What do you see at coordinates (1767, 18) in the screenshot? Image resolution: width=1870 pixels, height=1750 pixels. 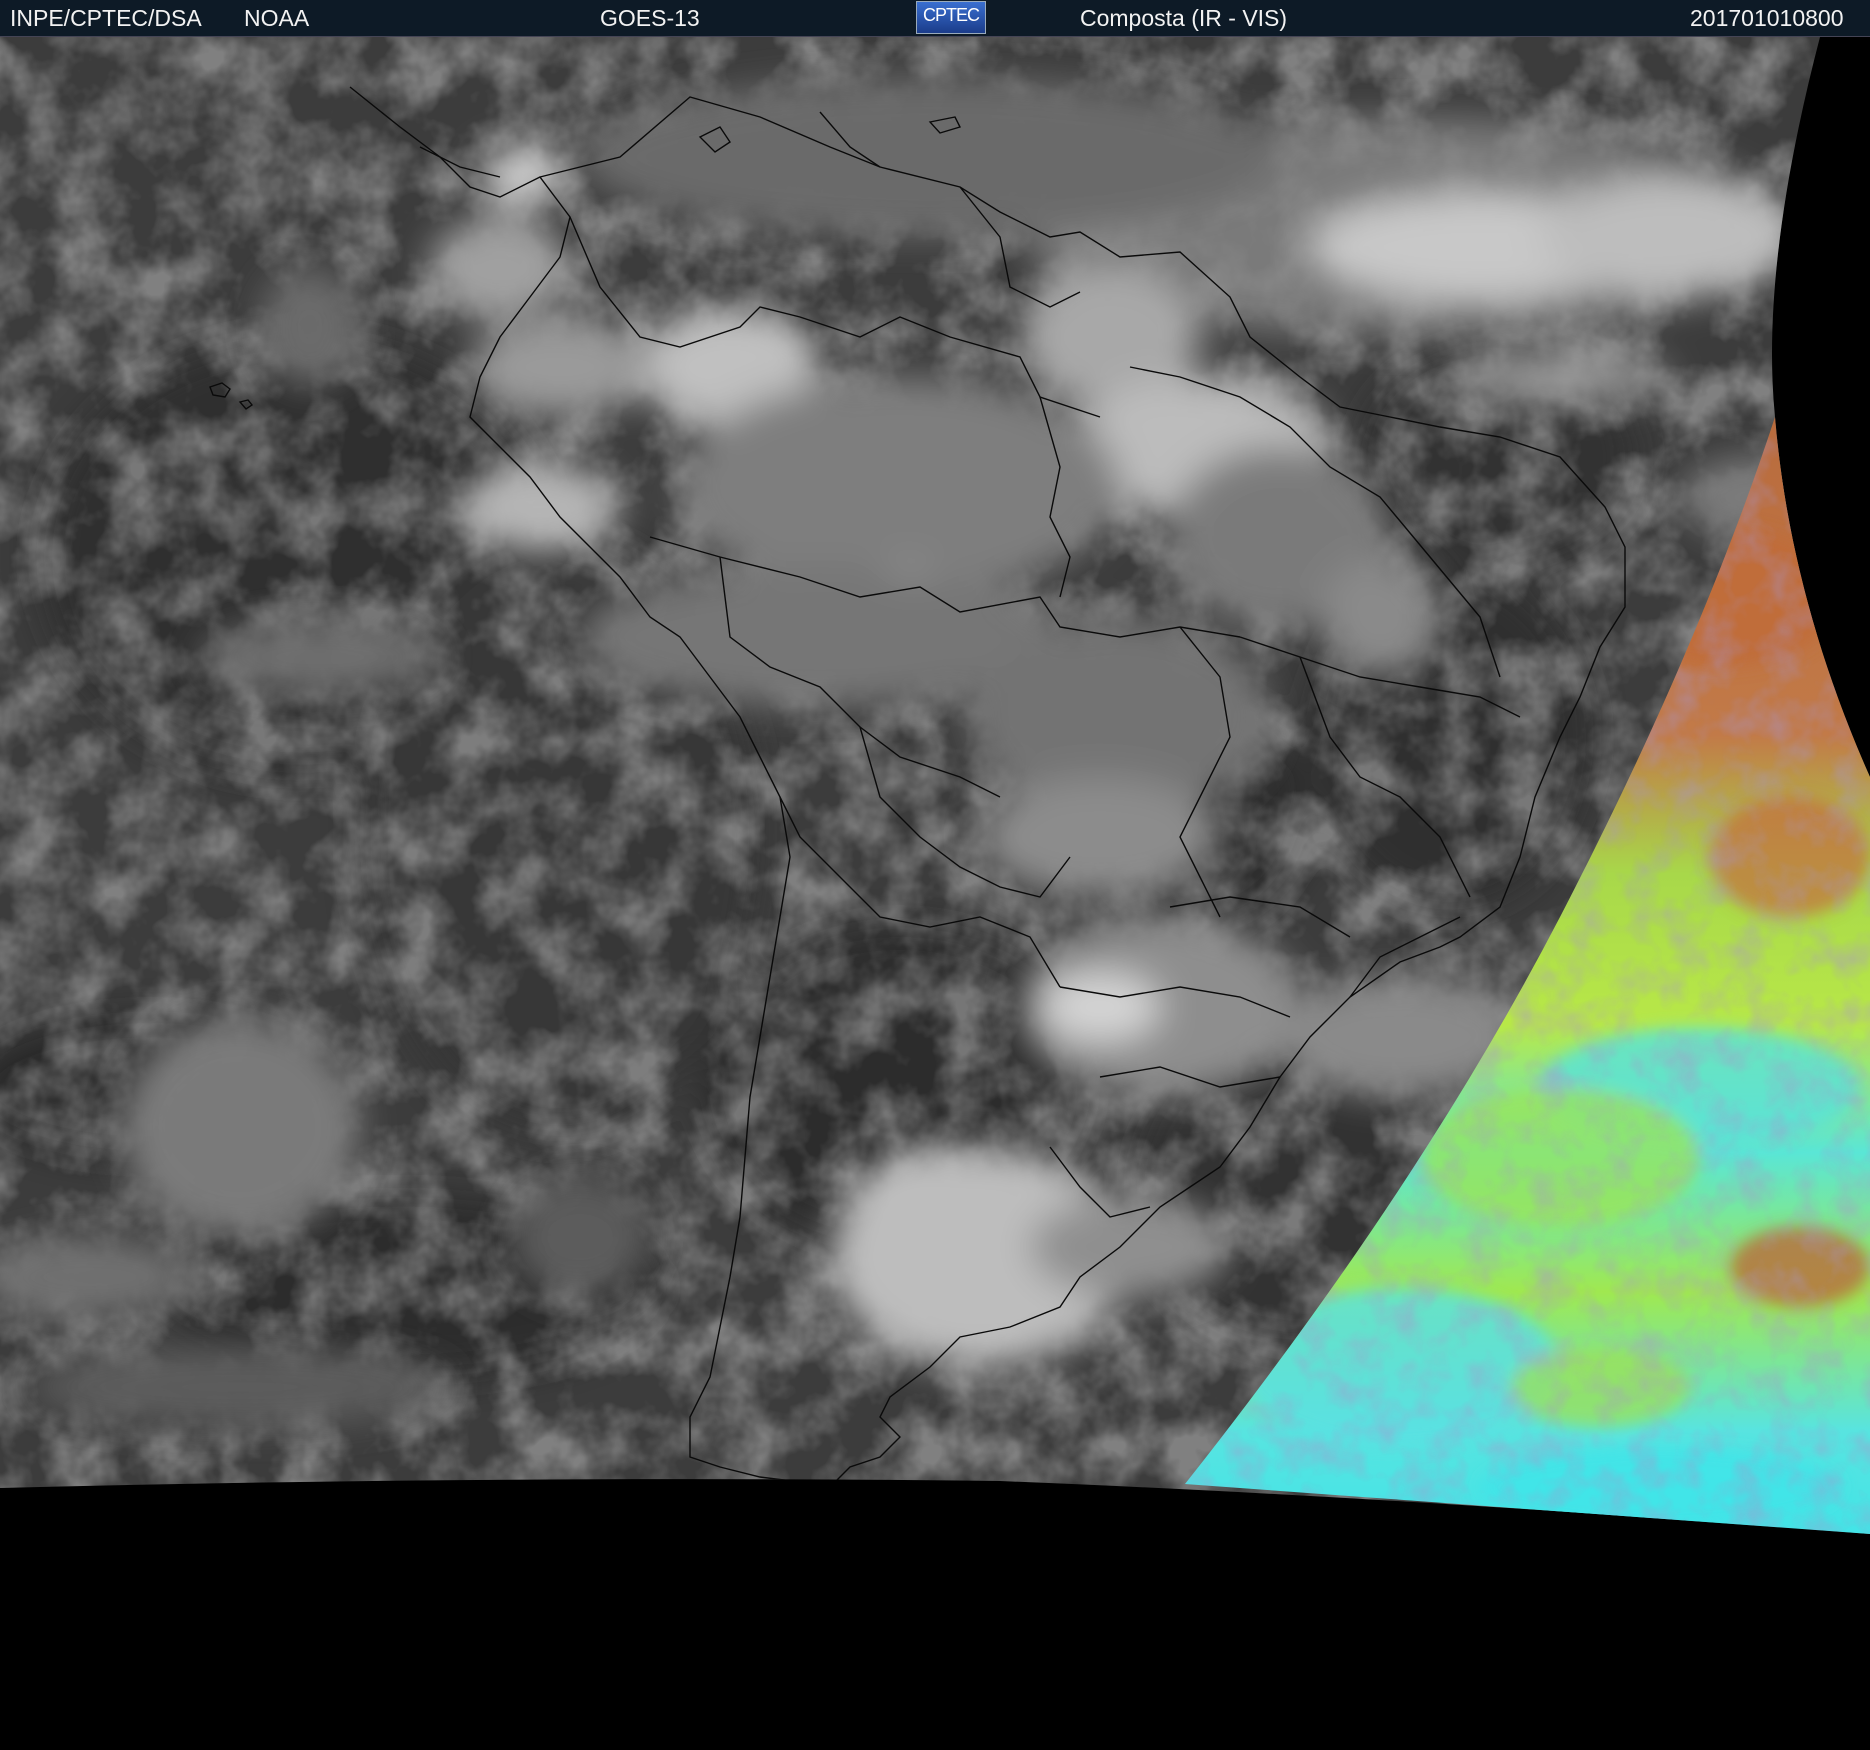 I see `timestamp-label: 201701010800` at bounding box center [1767, 18].